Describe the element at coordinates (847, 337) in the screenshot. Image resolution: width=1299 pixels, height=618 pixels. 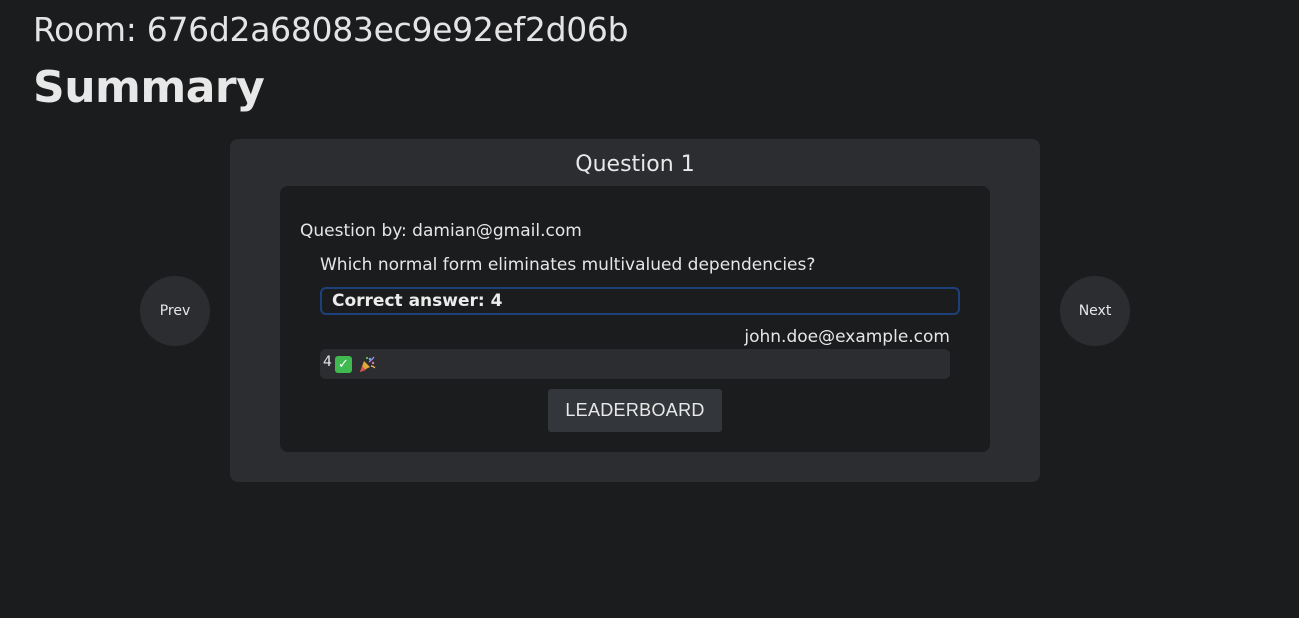
I see `participant-email: john.doe@example.com` at that location.